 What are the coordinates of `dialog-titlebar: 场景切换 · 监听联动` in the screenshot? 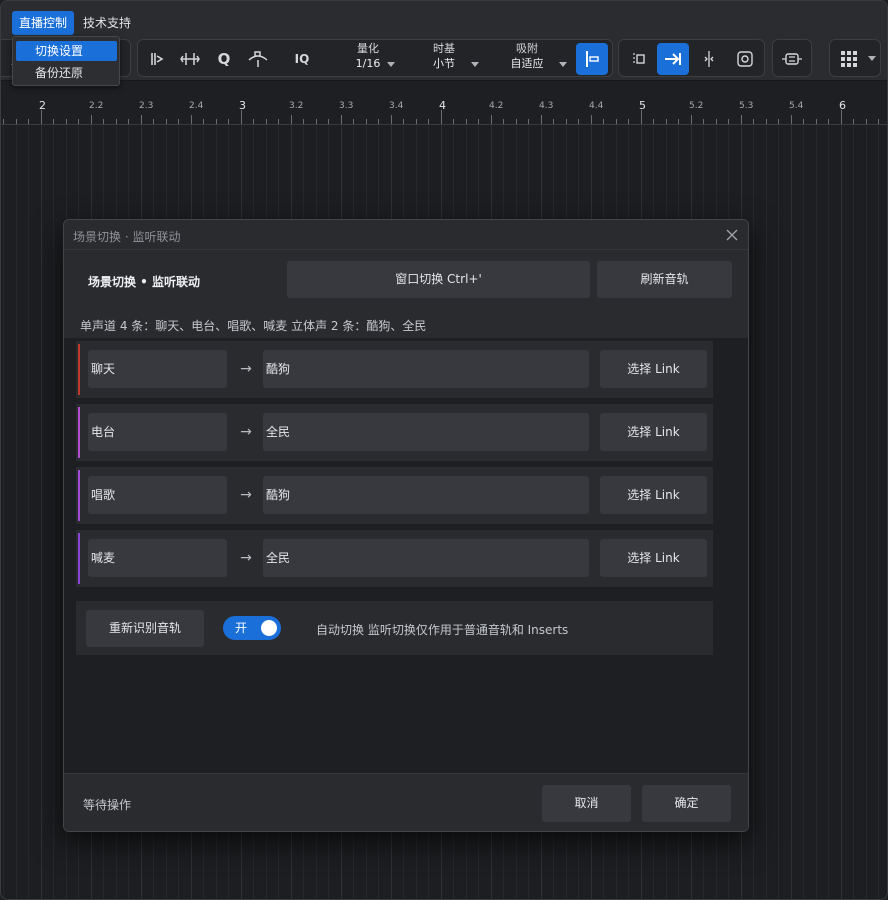 It's located at (406, 235).